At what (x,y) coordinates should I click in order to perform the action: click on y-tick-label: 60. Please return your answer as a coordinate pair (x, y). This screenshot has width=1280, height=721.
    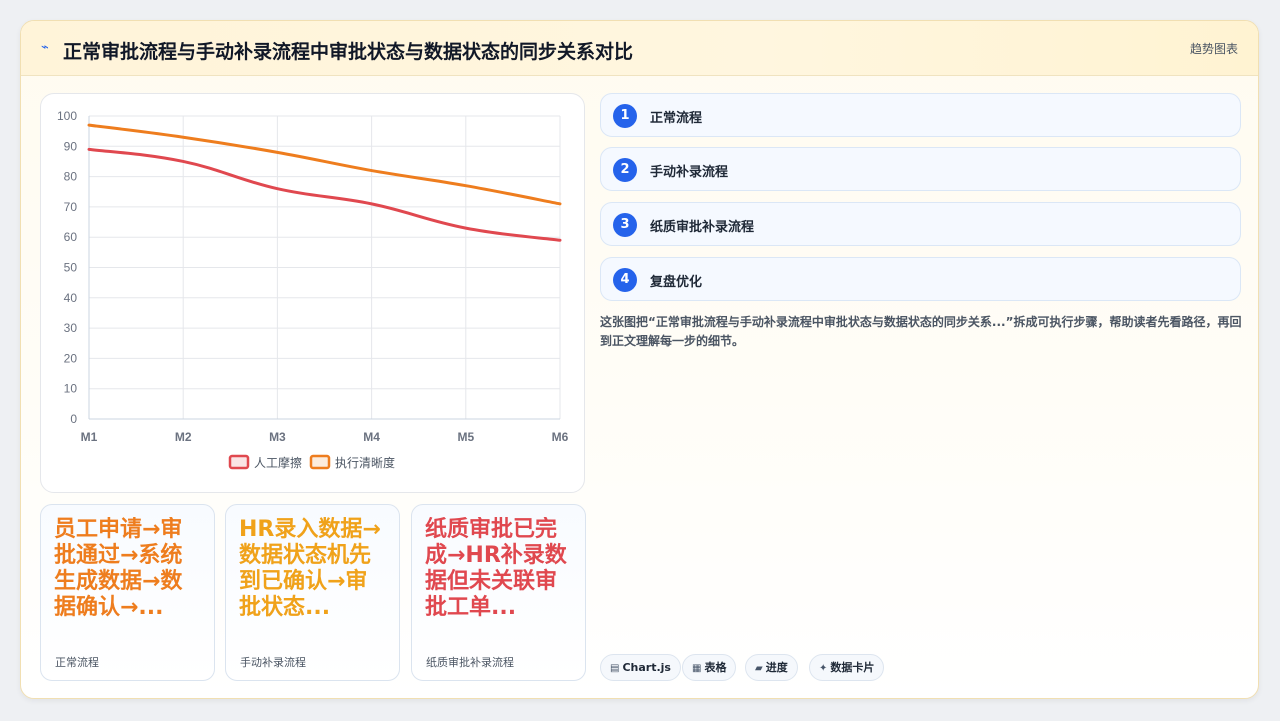
    Looking at the image, I should click on (71, 237).